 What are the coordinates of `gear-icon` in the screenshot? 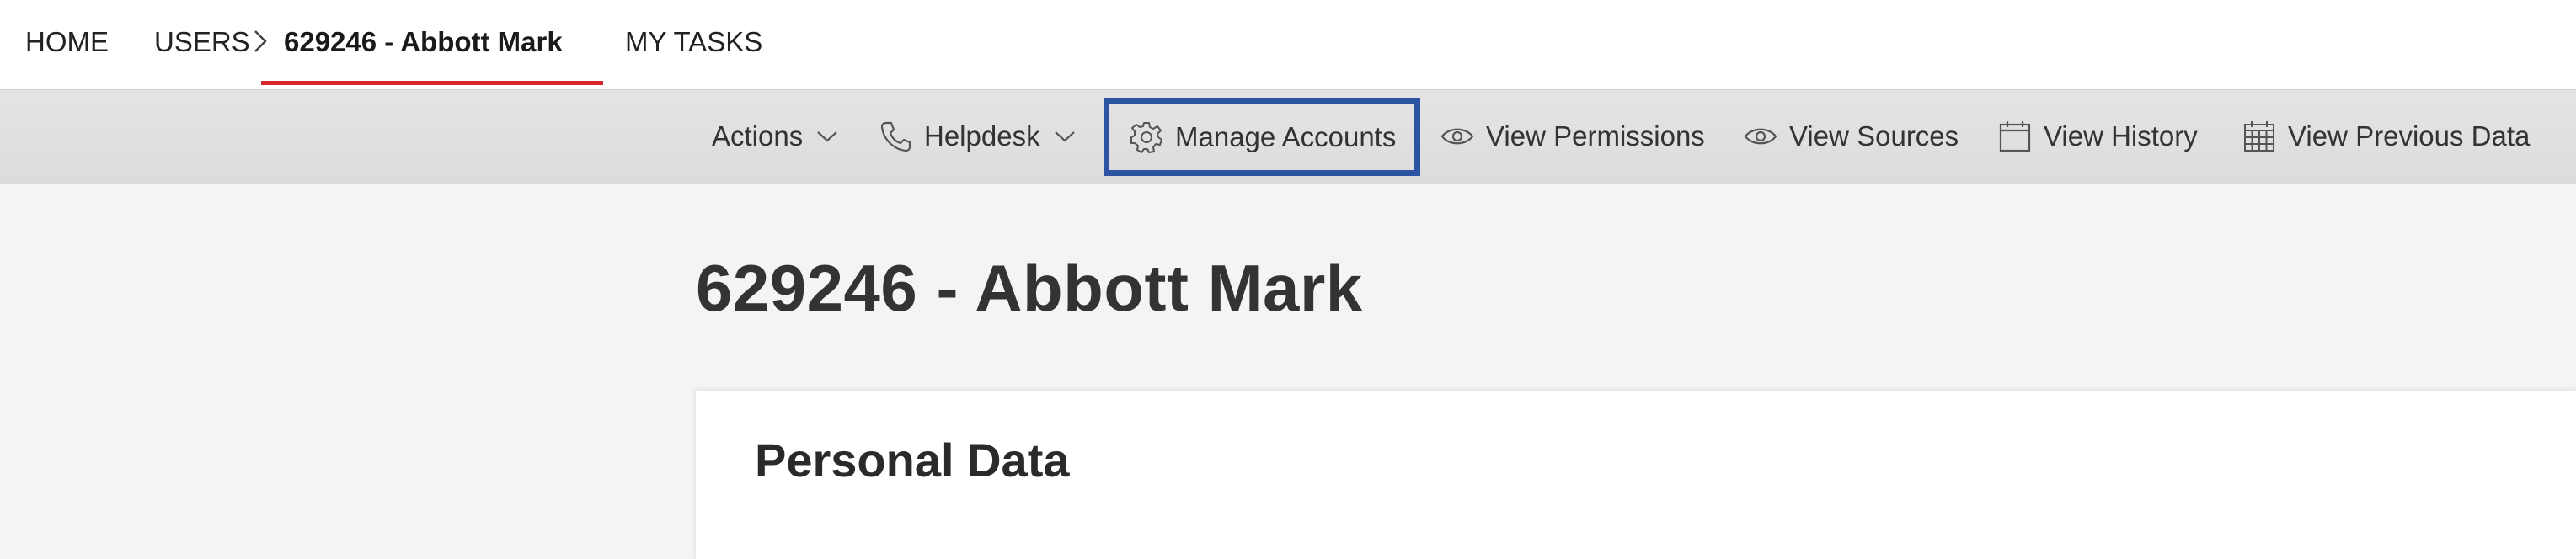 It's located at (1146, 137).